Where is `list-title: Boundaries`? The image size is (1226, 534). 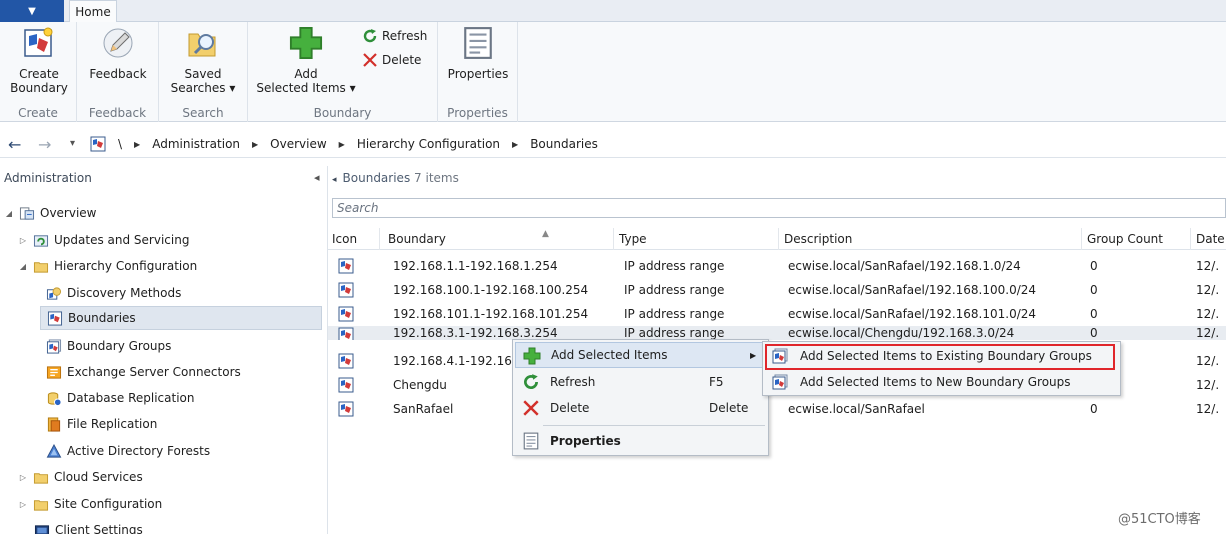 list-title: Boundaries is located at coordinates (376, 178).